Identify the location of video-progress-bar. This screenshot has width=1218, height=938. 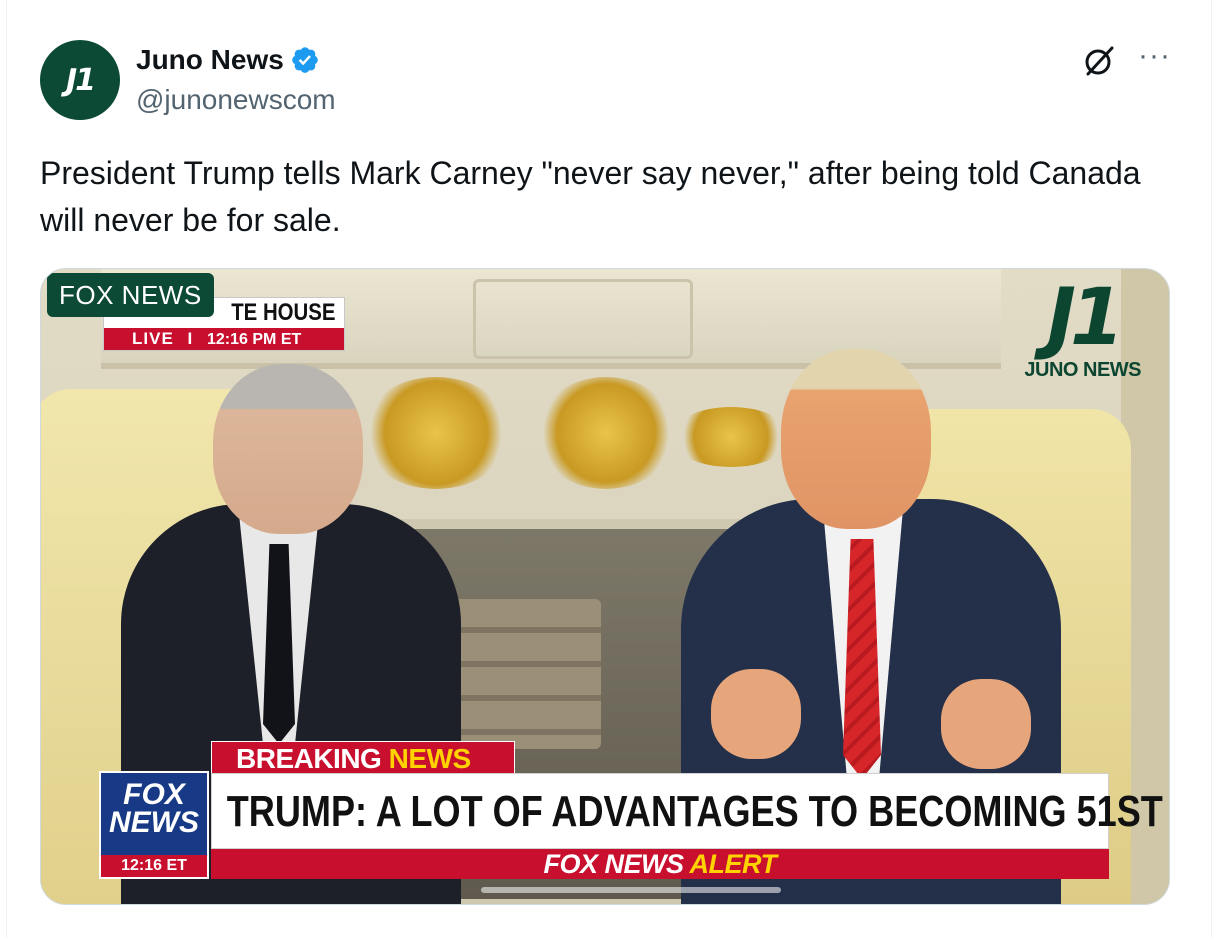
(631, 890).